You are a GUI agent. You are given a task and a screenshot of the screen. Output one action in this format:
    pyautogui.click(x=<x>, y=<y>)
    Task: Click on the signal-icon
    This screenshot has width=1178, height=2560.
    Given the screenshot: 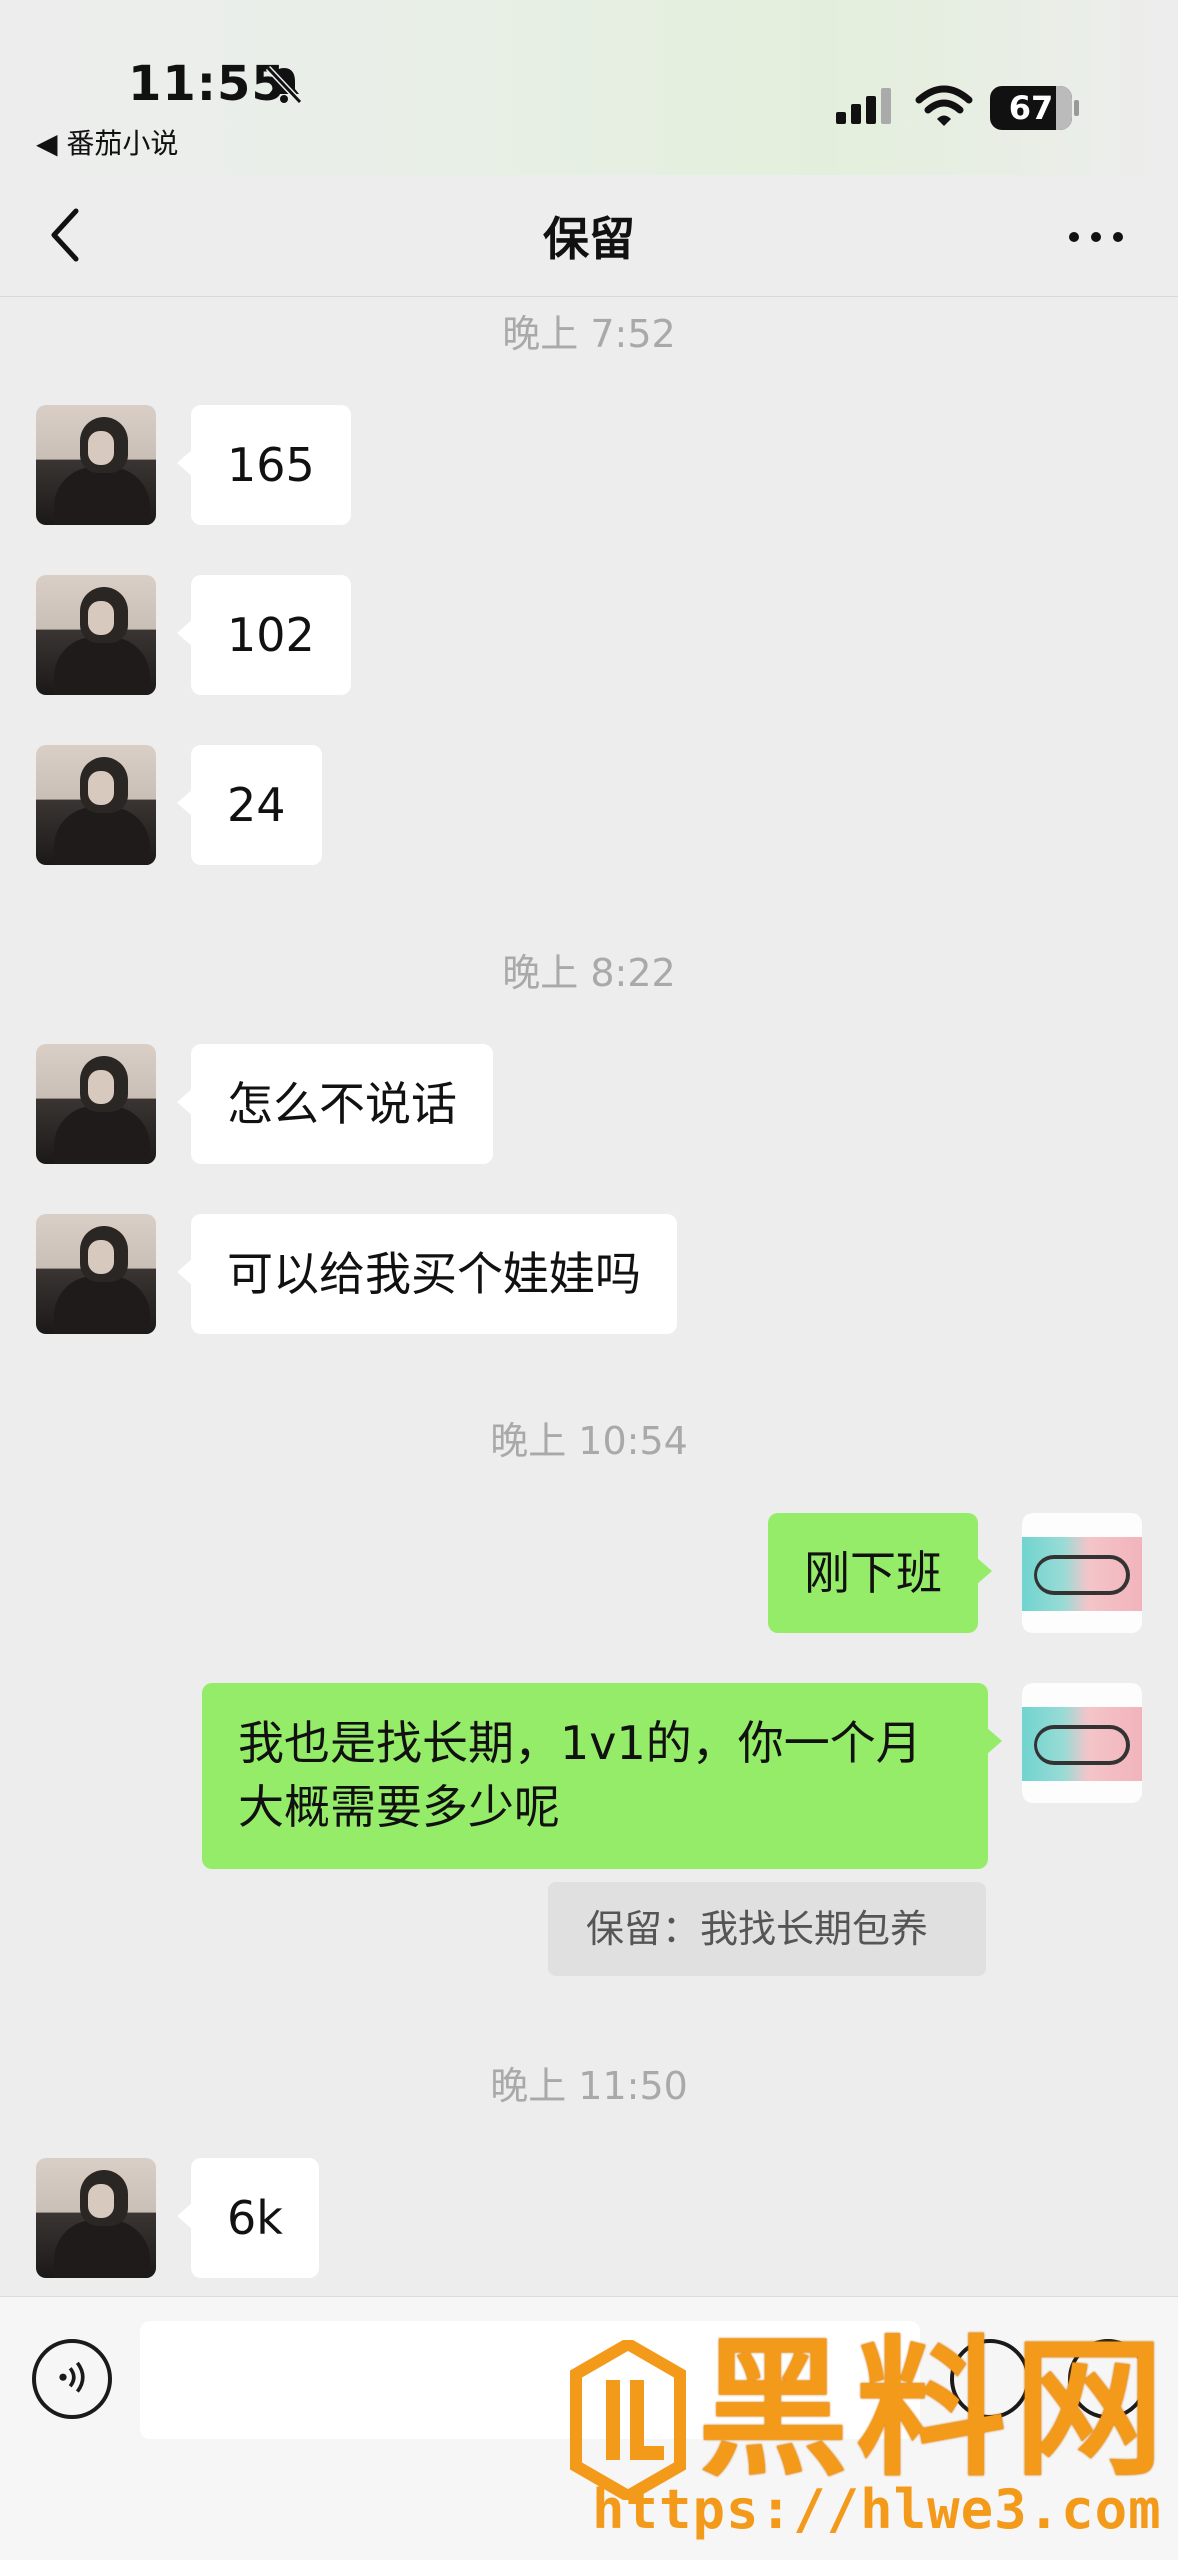 What is the action you would take?
    pyautogui.click(x=863, y=106)
    